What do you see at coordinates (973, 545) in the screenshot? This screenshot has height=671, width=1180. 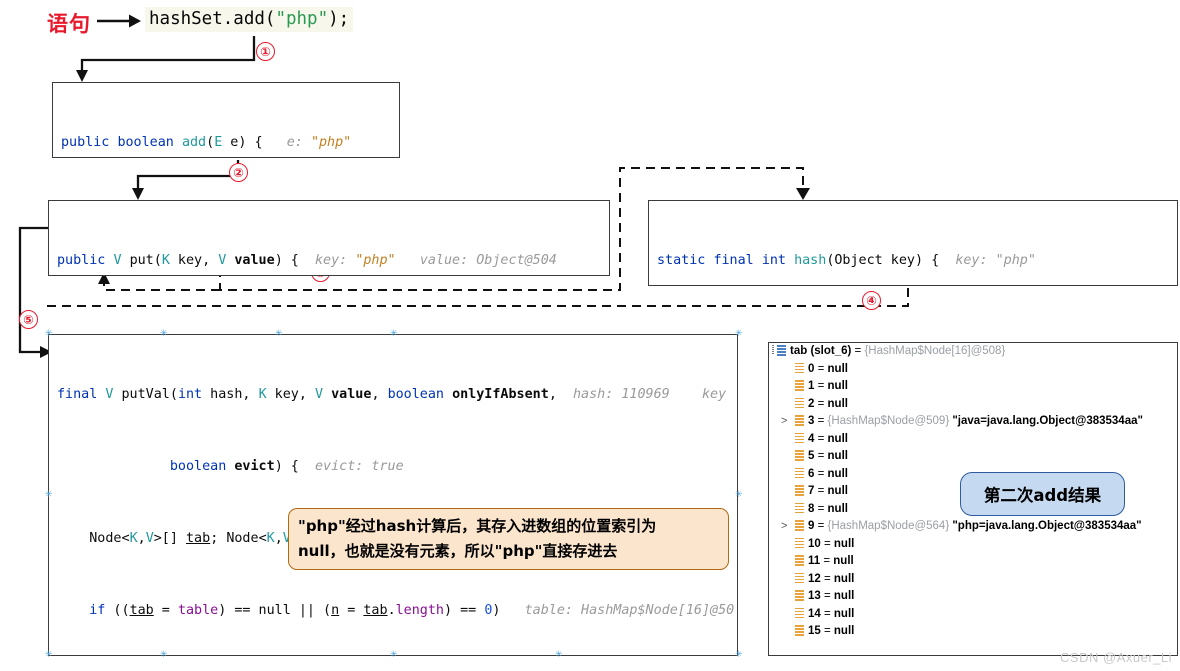 I see `debugger-entry-row: 10 = null` at bounding box center [973, 545].